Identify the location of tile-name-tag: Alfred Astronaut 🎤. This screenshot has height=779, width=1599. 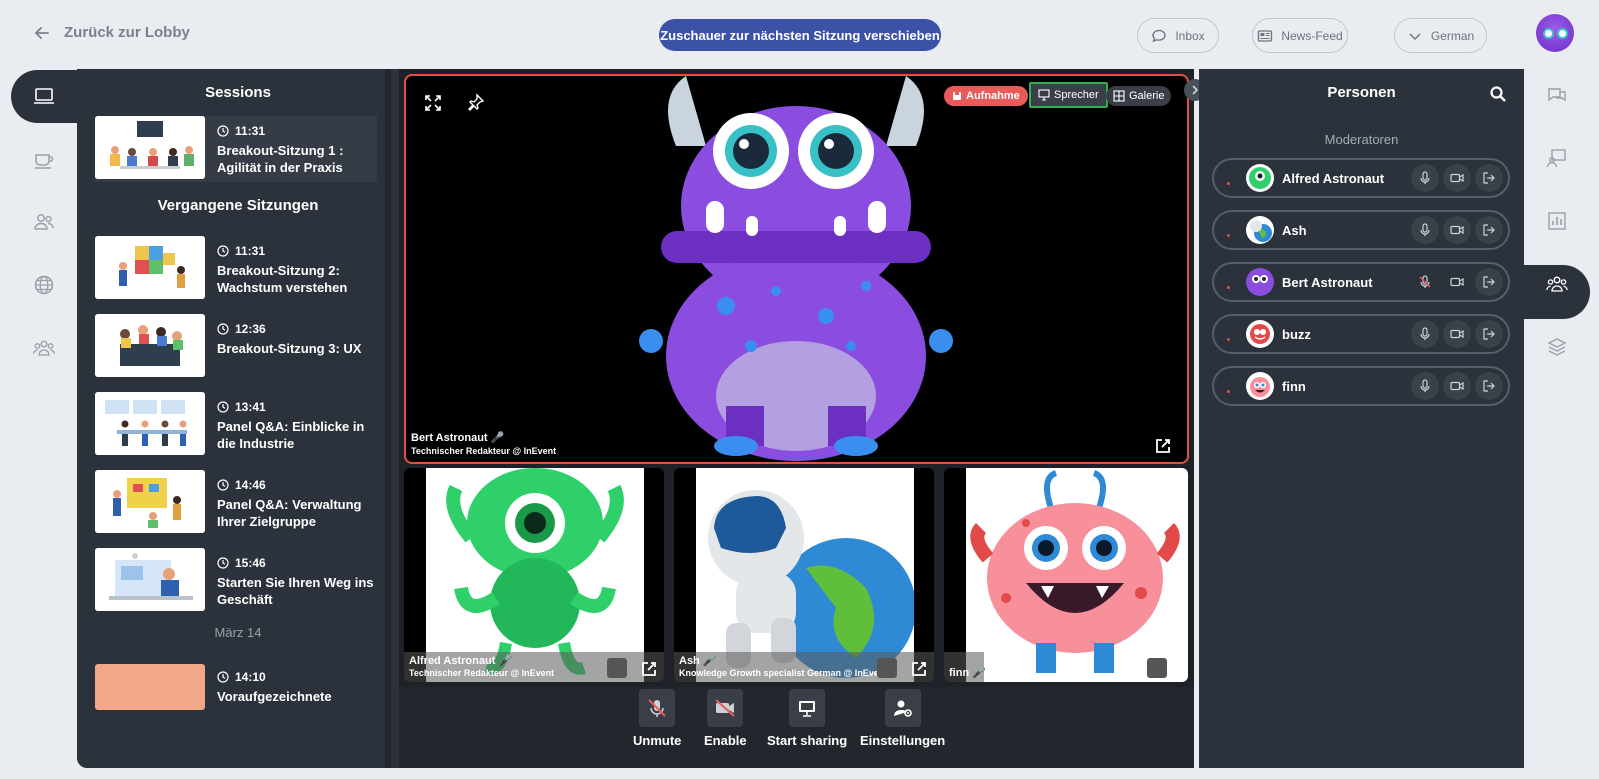
(461, 661).